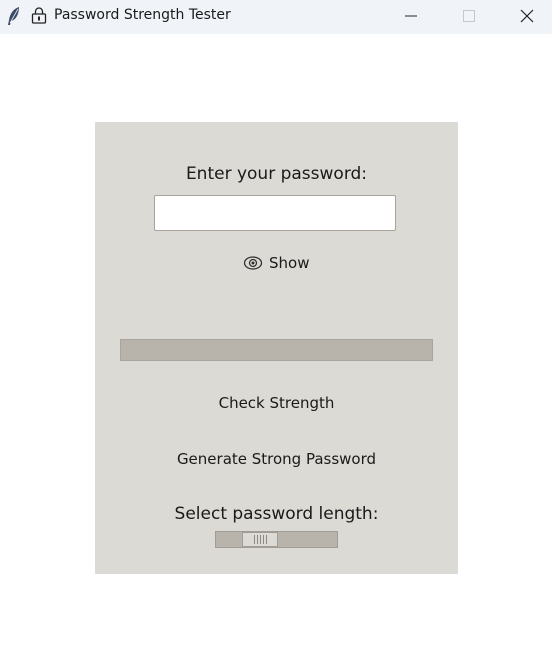  What do you see at coordinates (275, 213) in the screenshot?
I see `password-input` at bounding box center [275, 213].